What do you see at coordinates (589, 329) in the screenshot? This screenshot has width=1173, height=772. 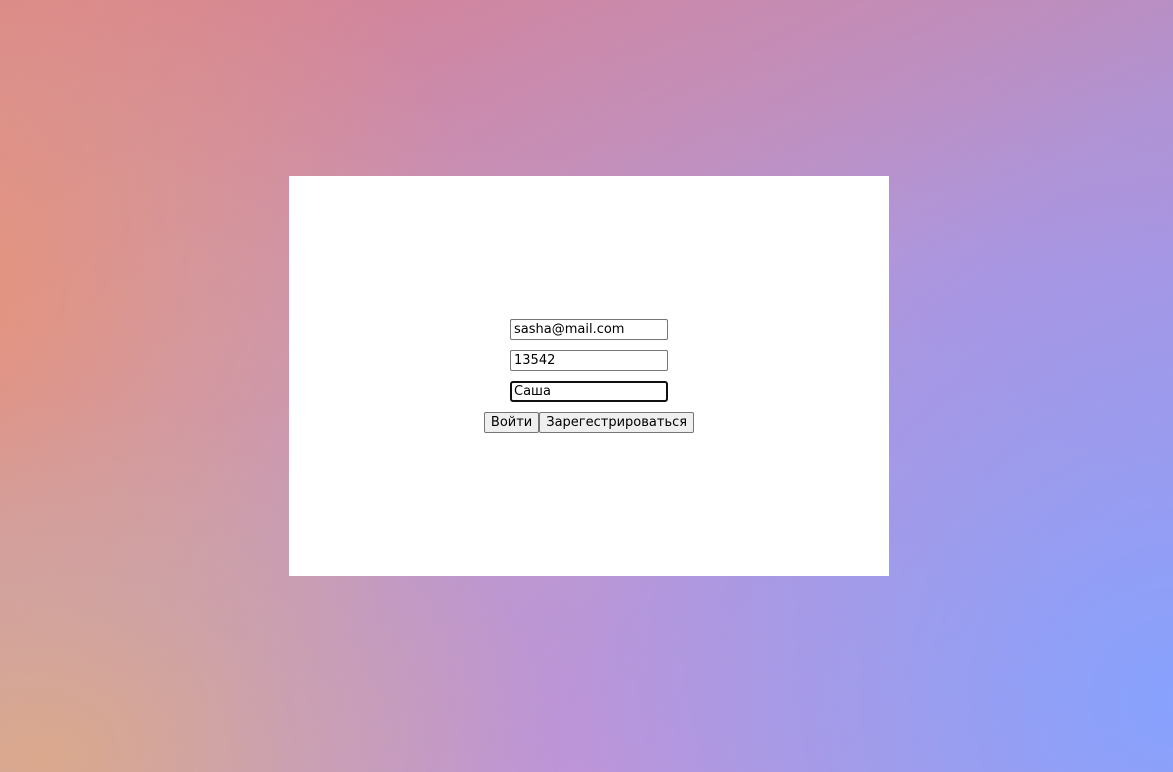 I see `email-field` at bounding box center [589, 329].